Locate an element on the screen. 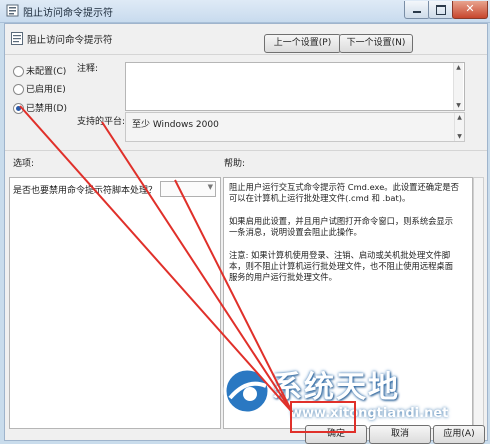  chevron-down-icon: ▼ is located at coordinates (210, 187).